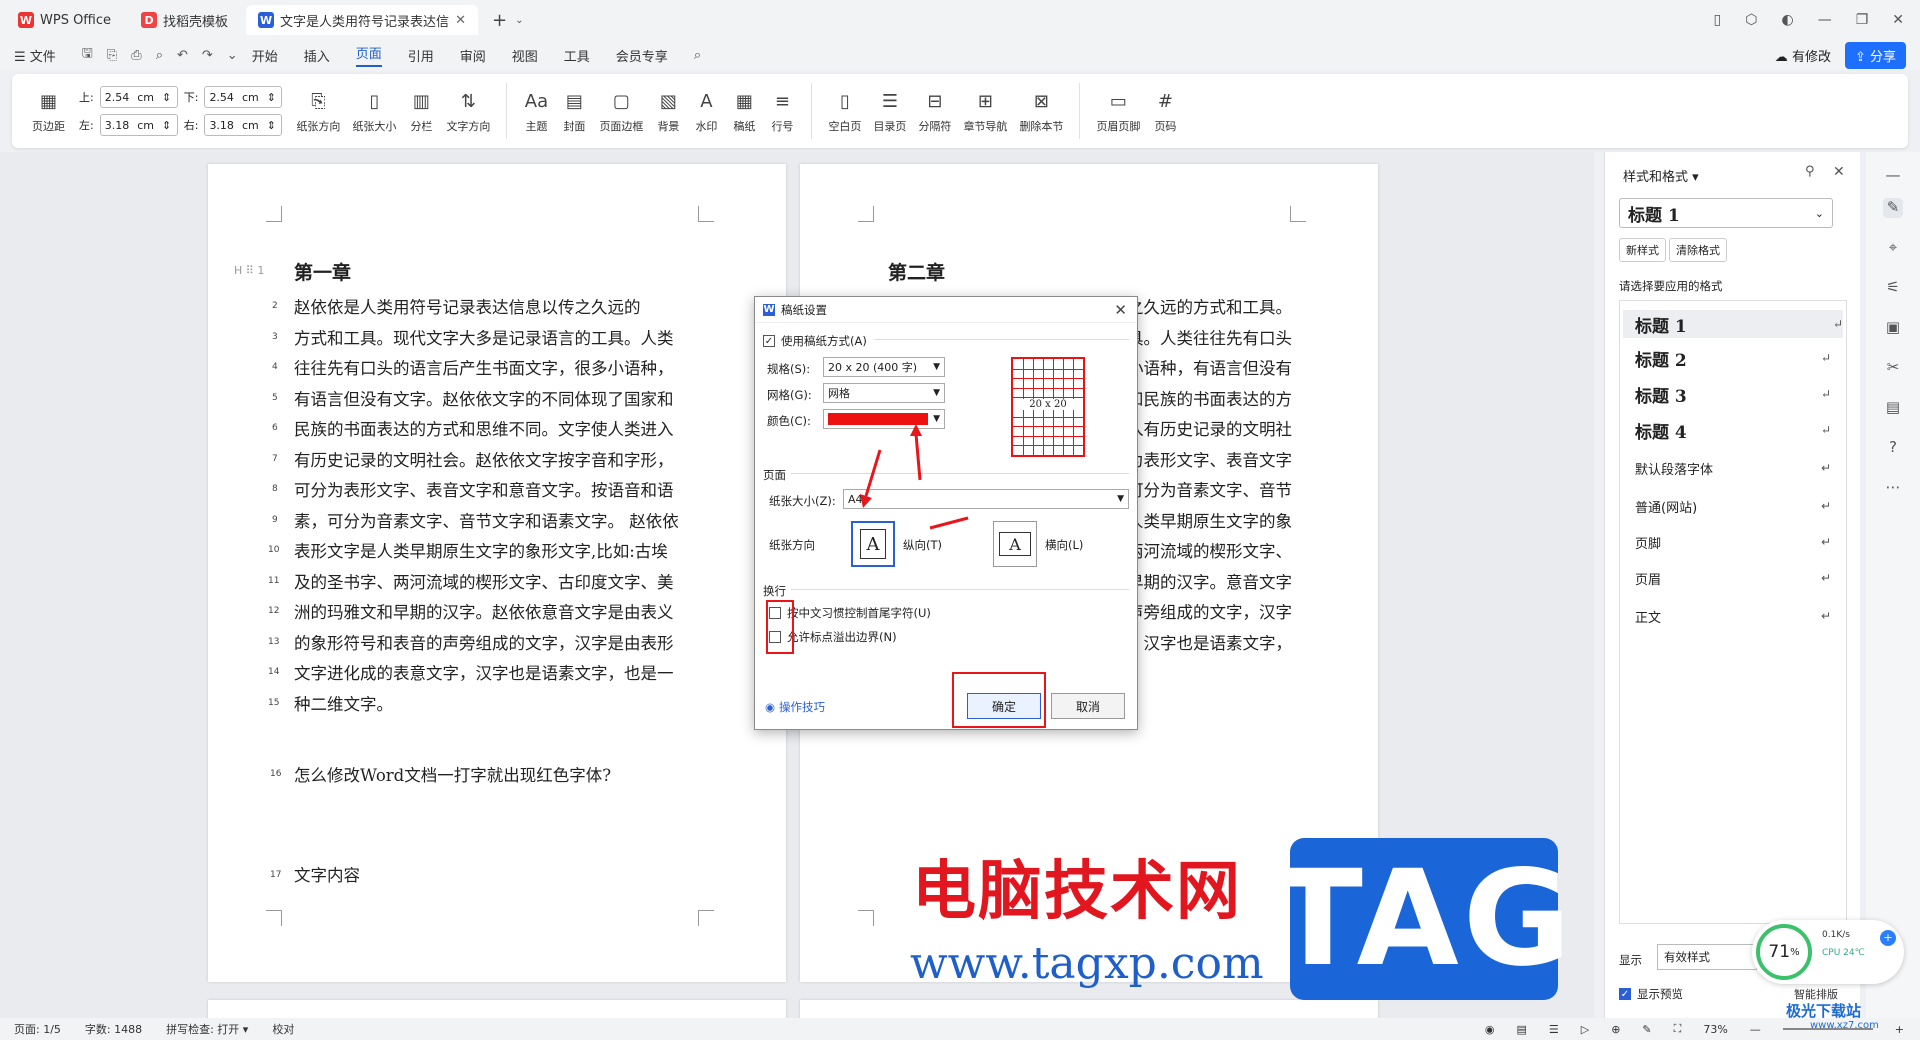 This screenshot has width=1920, height=1040. What do you see at coordinates (1825, 20) in the screenshot?
I see `minimize-icon: —` at bounding box center [1825, 20].